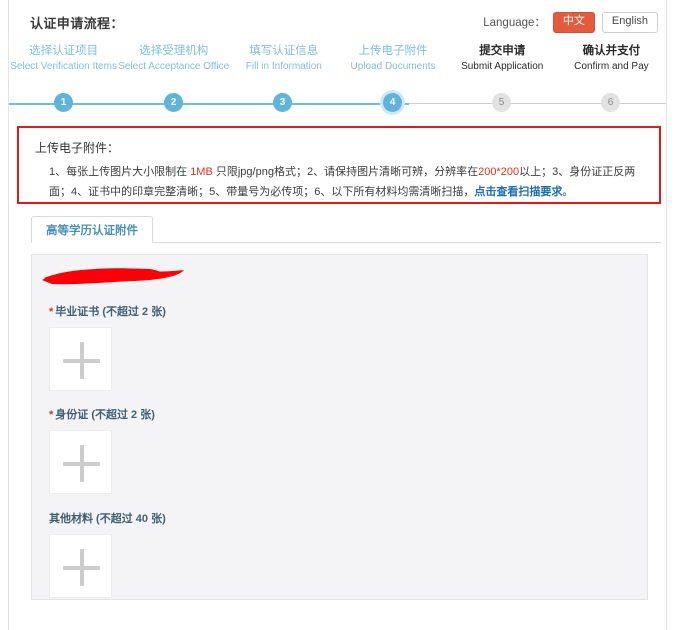 The image size is (675, 630). I want to click on required-asterisk-diploma: *, so click(51, 312).